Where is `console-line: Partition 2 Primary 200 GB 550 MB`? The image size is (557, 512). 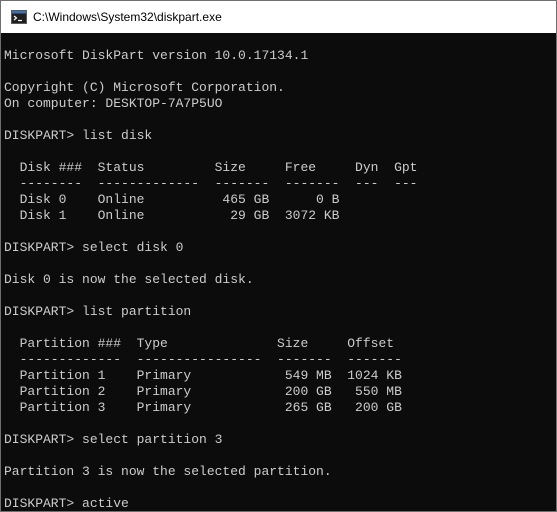
console-line: Partition 2 Primary 200 GB 550 MB is located at coordinates (203, 391).